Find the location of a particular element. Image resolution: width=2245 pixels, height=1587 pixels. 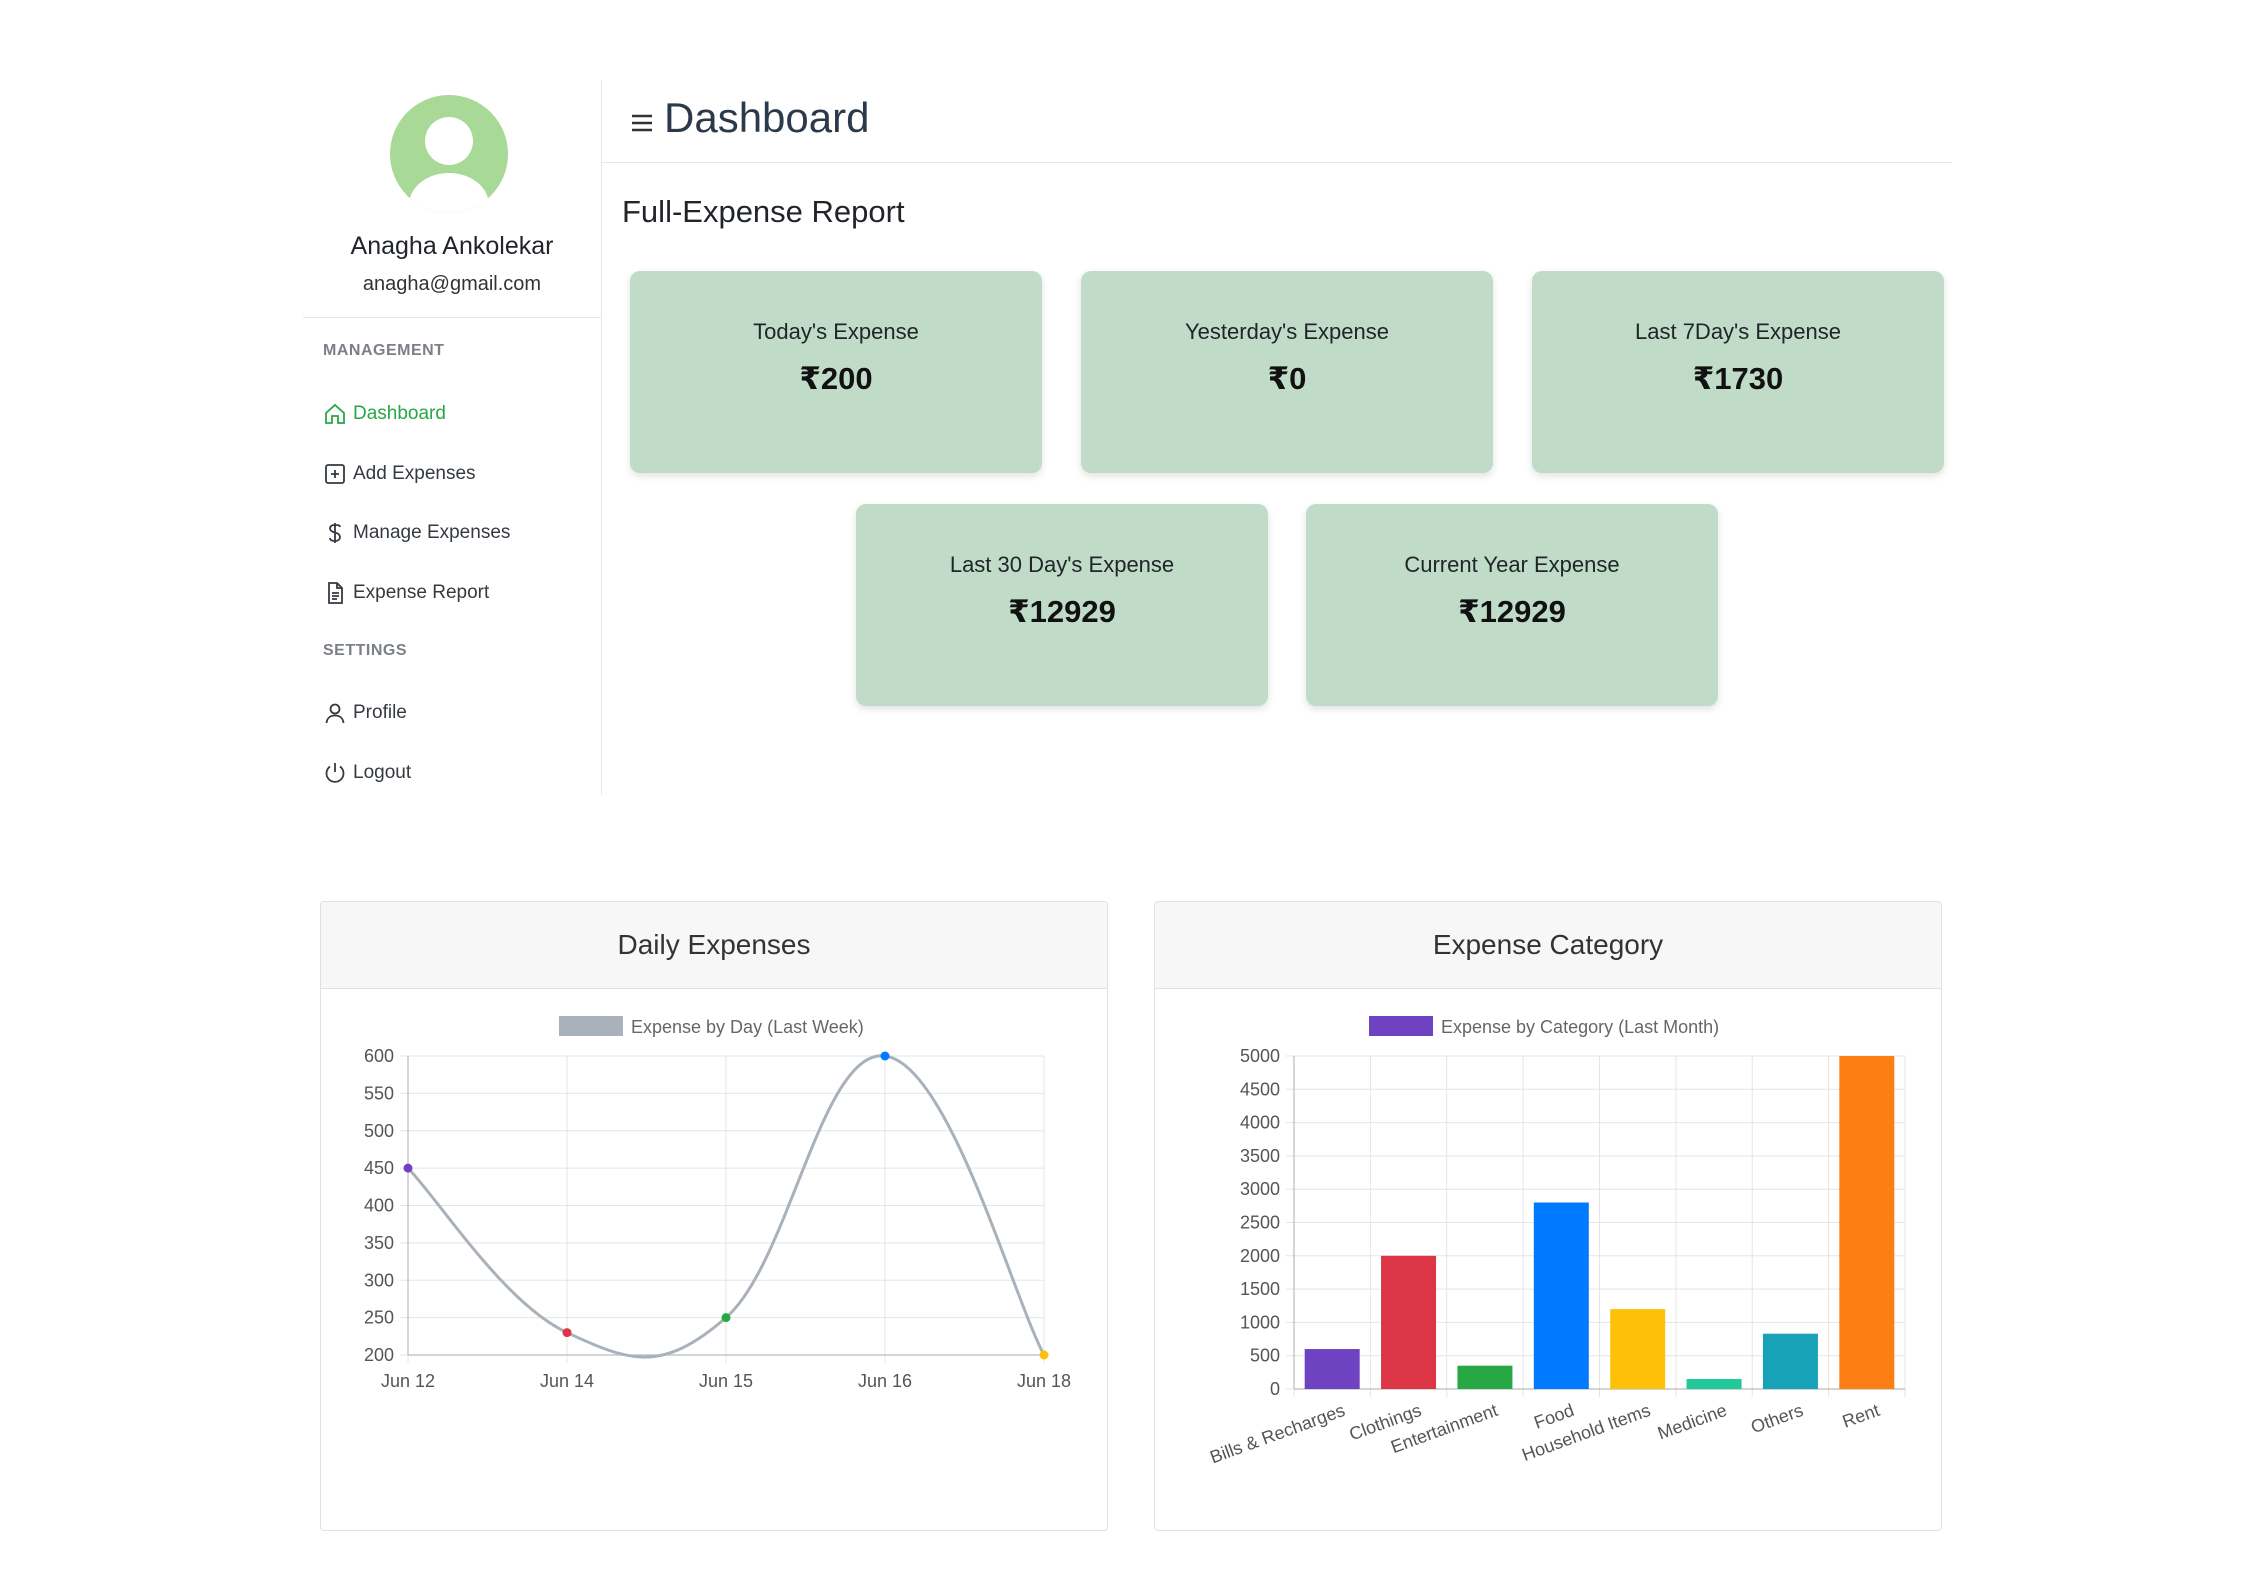

y-tick-label: 5000 is located at coordinates (1260, 1056).